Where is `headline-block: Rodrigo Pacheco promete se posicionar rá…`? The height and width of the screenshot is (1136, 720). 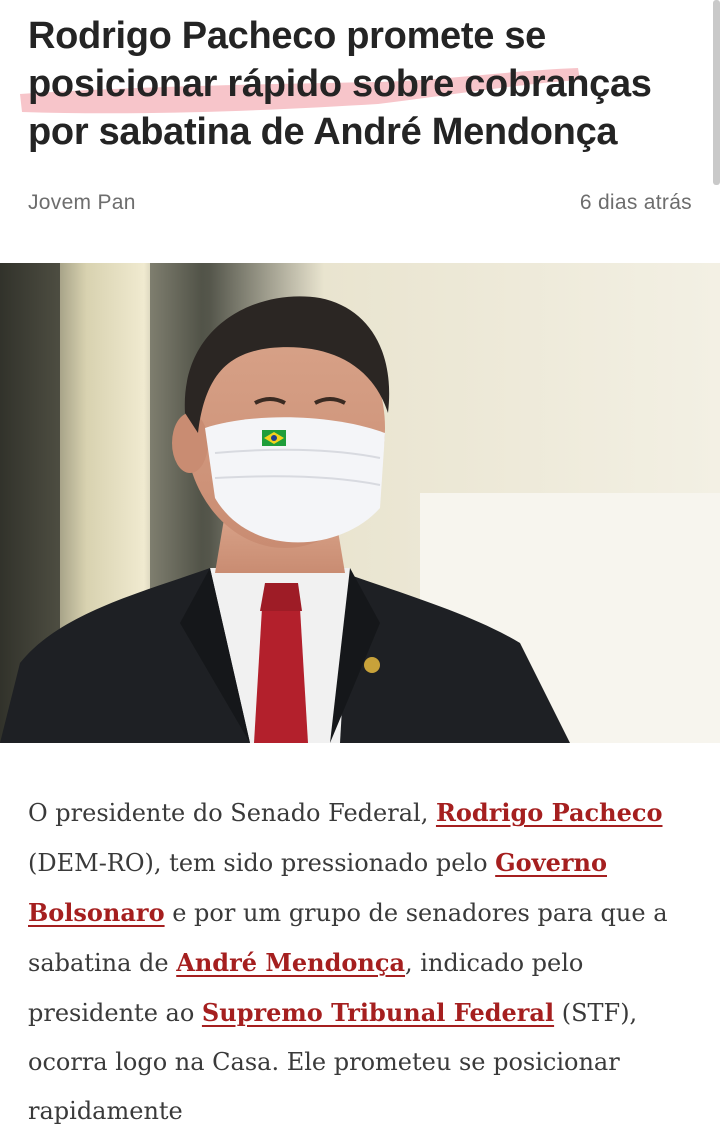 headline-block: Rodrigo Pacheco promete se posicionar rá… is located at coordinates (359, 84).